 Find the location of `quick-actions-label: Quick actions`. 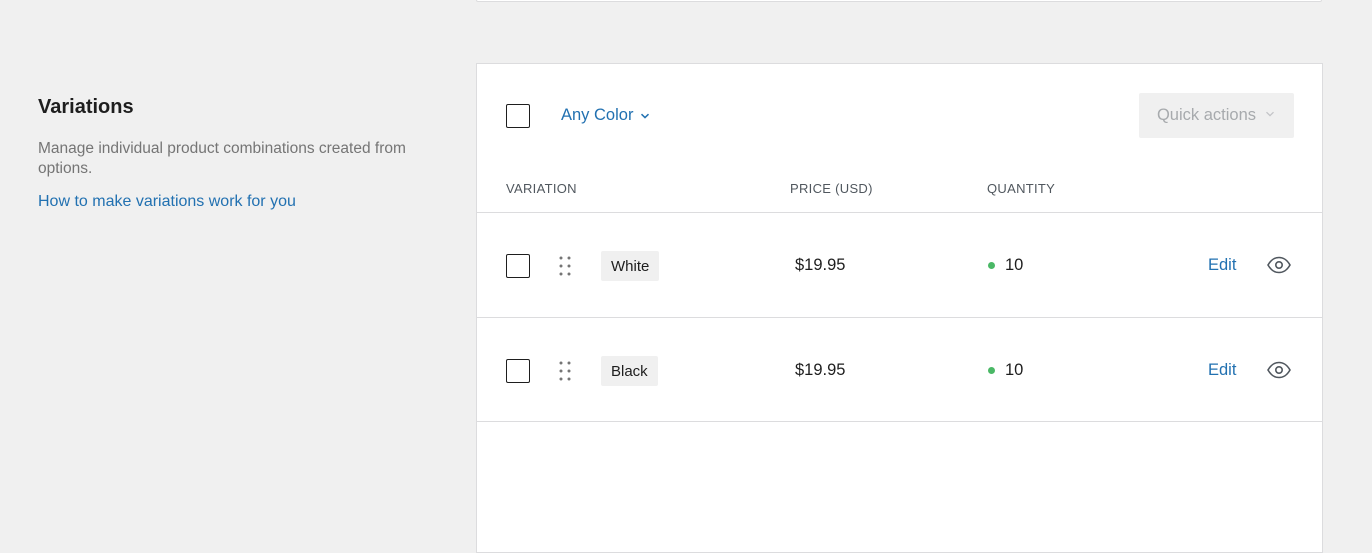

quick-actions-label: Quick actions is located at coordinates (1206, 115).